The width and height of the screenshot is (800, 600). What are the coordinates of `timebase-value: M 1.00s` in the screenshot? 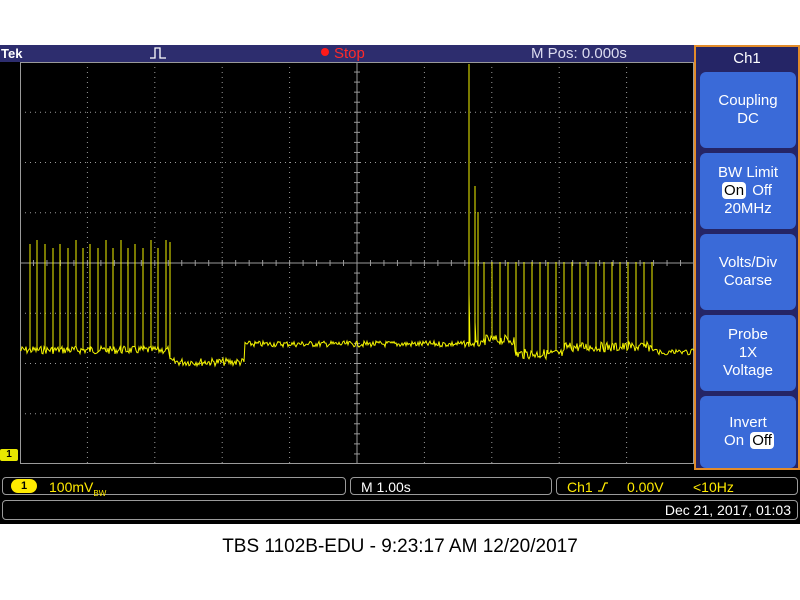 It's located at (386, 487).